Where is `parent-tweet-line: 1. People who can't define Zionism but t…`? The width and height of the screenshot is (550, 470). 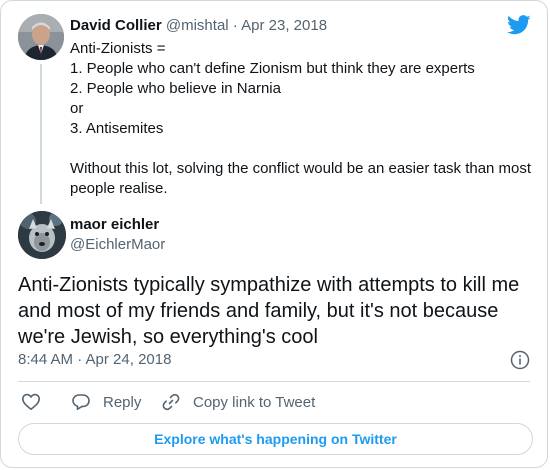 parent-tweet-line: 1. People who can't define Zionism but t… is located at coordinates (272, 68).